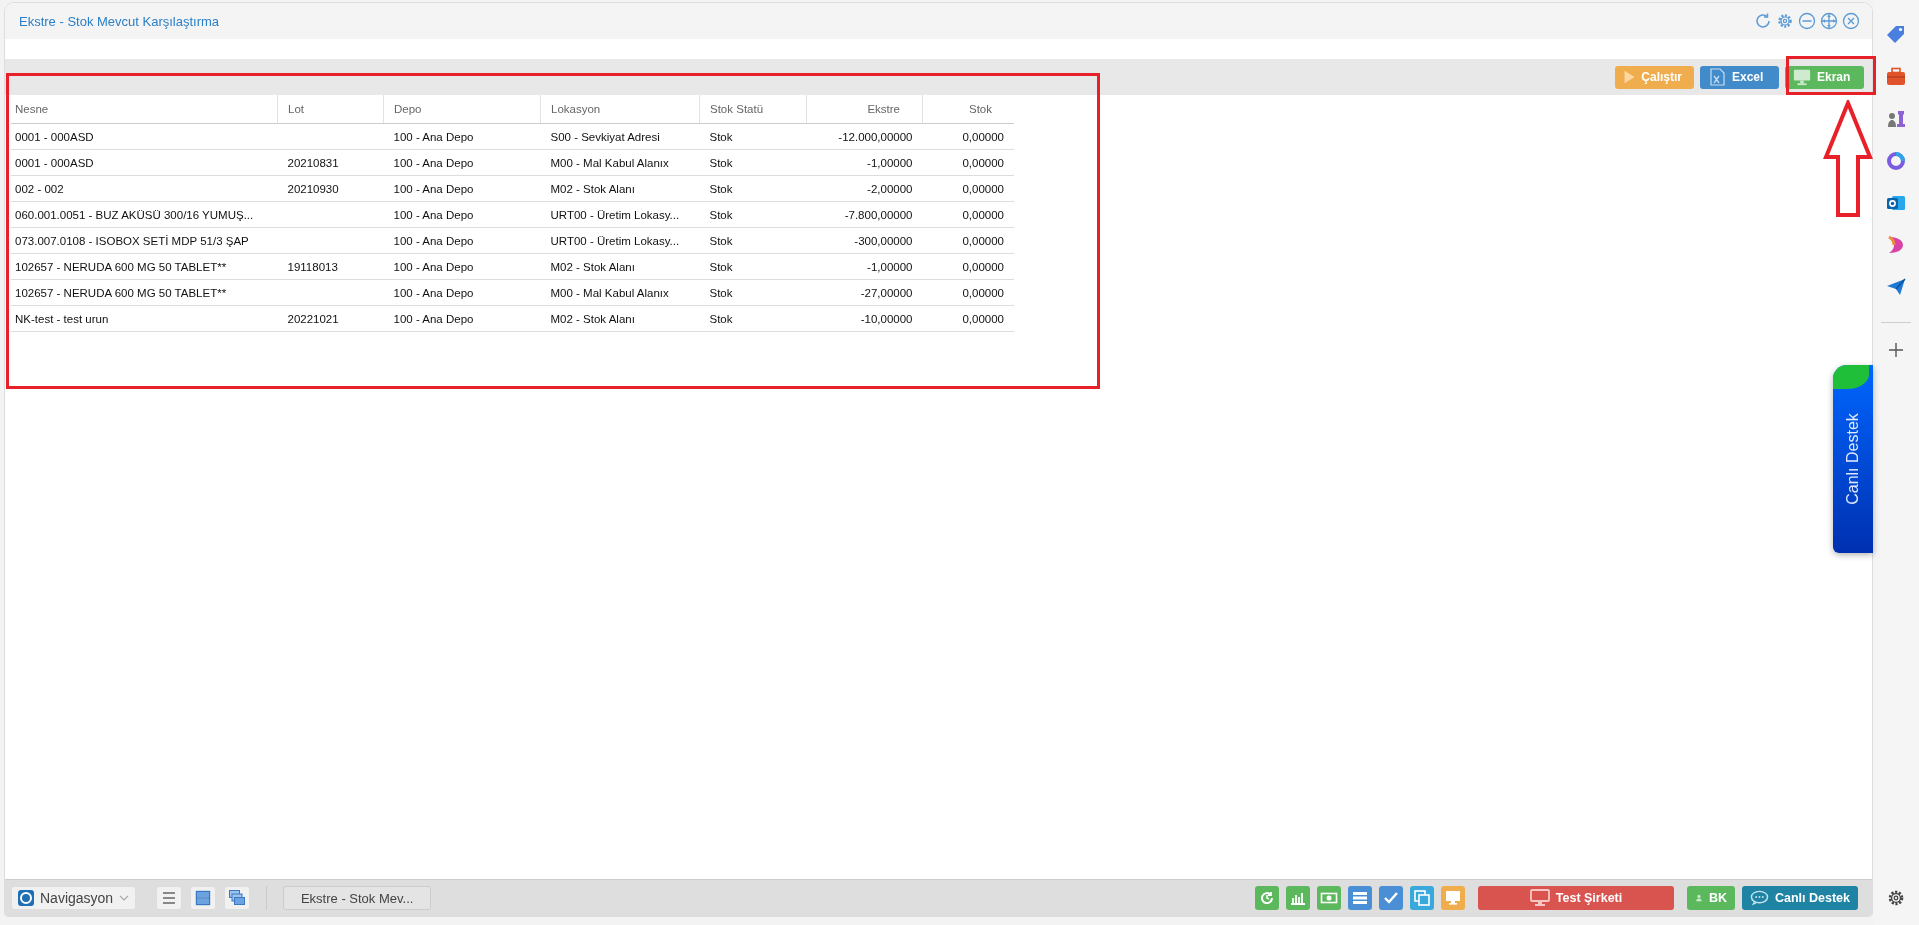 The image size is (1919, 925). What do you see at coordinates (144, 109) in the screenshot?
I see `column-header: Nesne` at bounding box center [144, 109].